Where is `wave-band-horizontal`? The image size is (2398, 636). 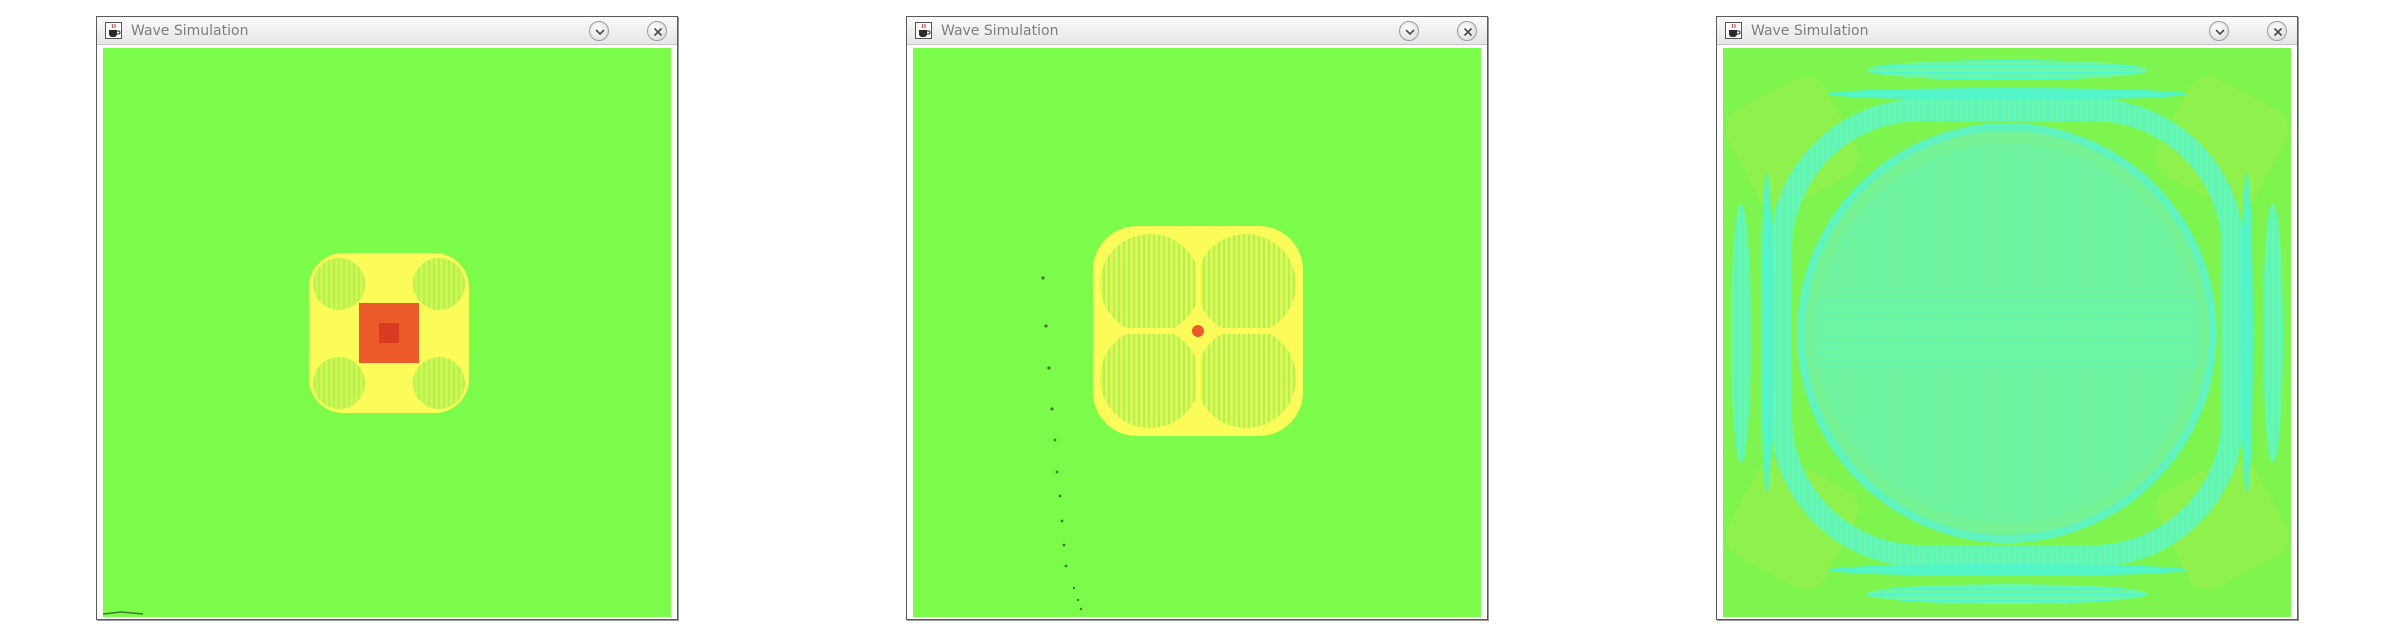
wave-band-horizontal is located at coordinates (2007, 333).